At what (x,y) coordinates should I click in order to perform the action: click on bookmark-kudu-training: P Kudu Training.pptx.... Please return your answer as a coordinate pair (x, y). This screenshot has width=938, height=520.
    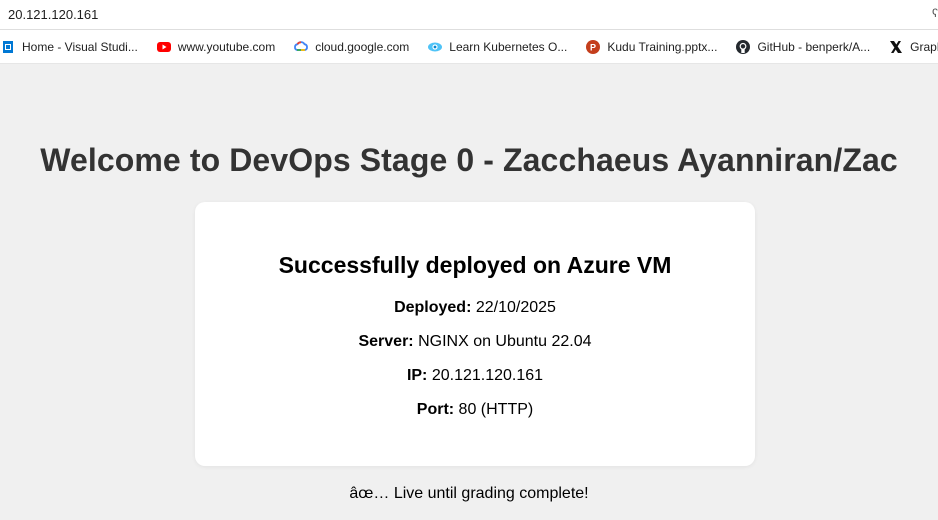
    Looking at the image, I should click on (653, 47).